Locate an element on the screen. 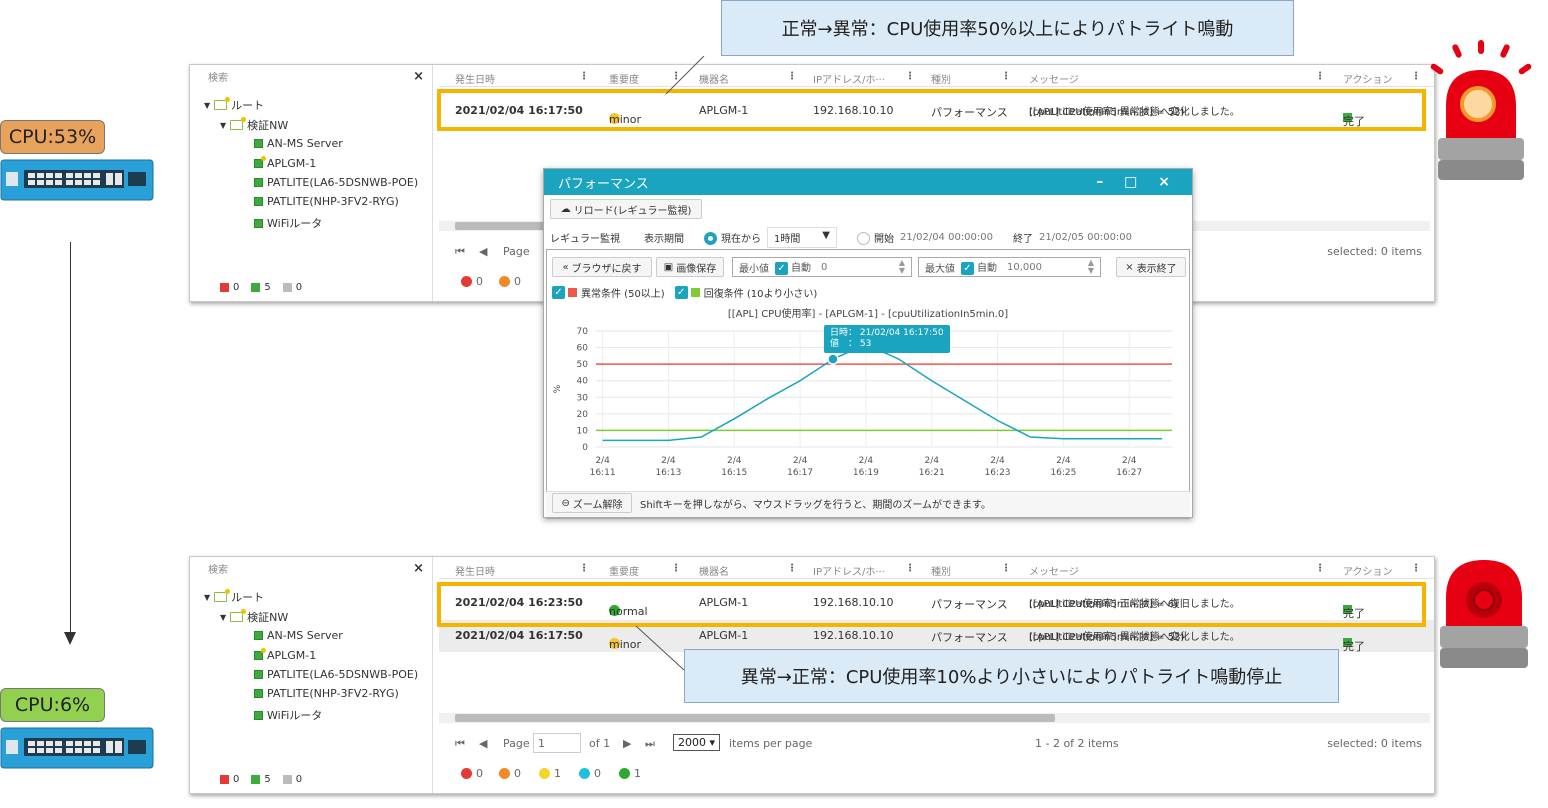 Image resolution: width=1548 pixels, height=808 pixels. x-tick-label-time: 16:23 is located at coordinates (998, 473).